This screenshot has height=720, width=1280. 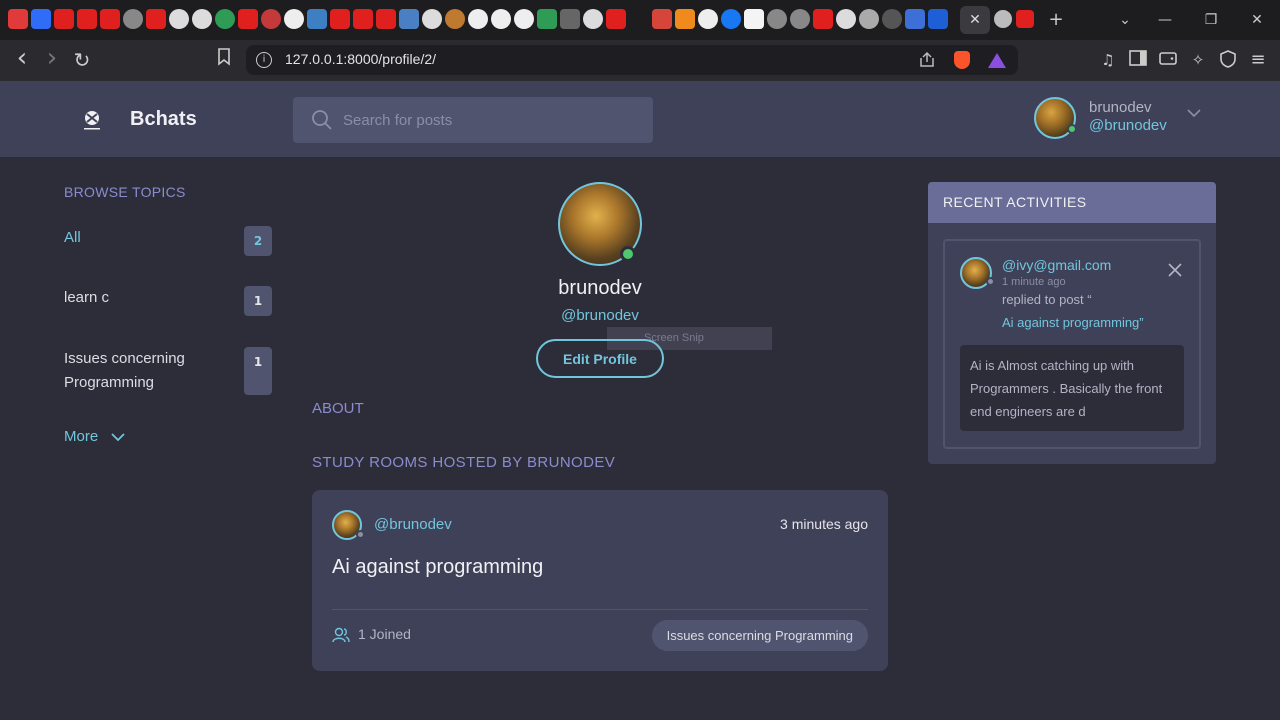 I want to click on tab-list-chevron-icon: ⌄, so click(x=1125, y=20).